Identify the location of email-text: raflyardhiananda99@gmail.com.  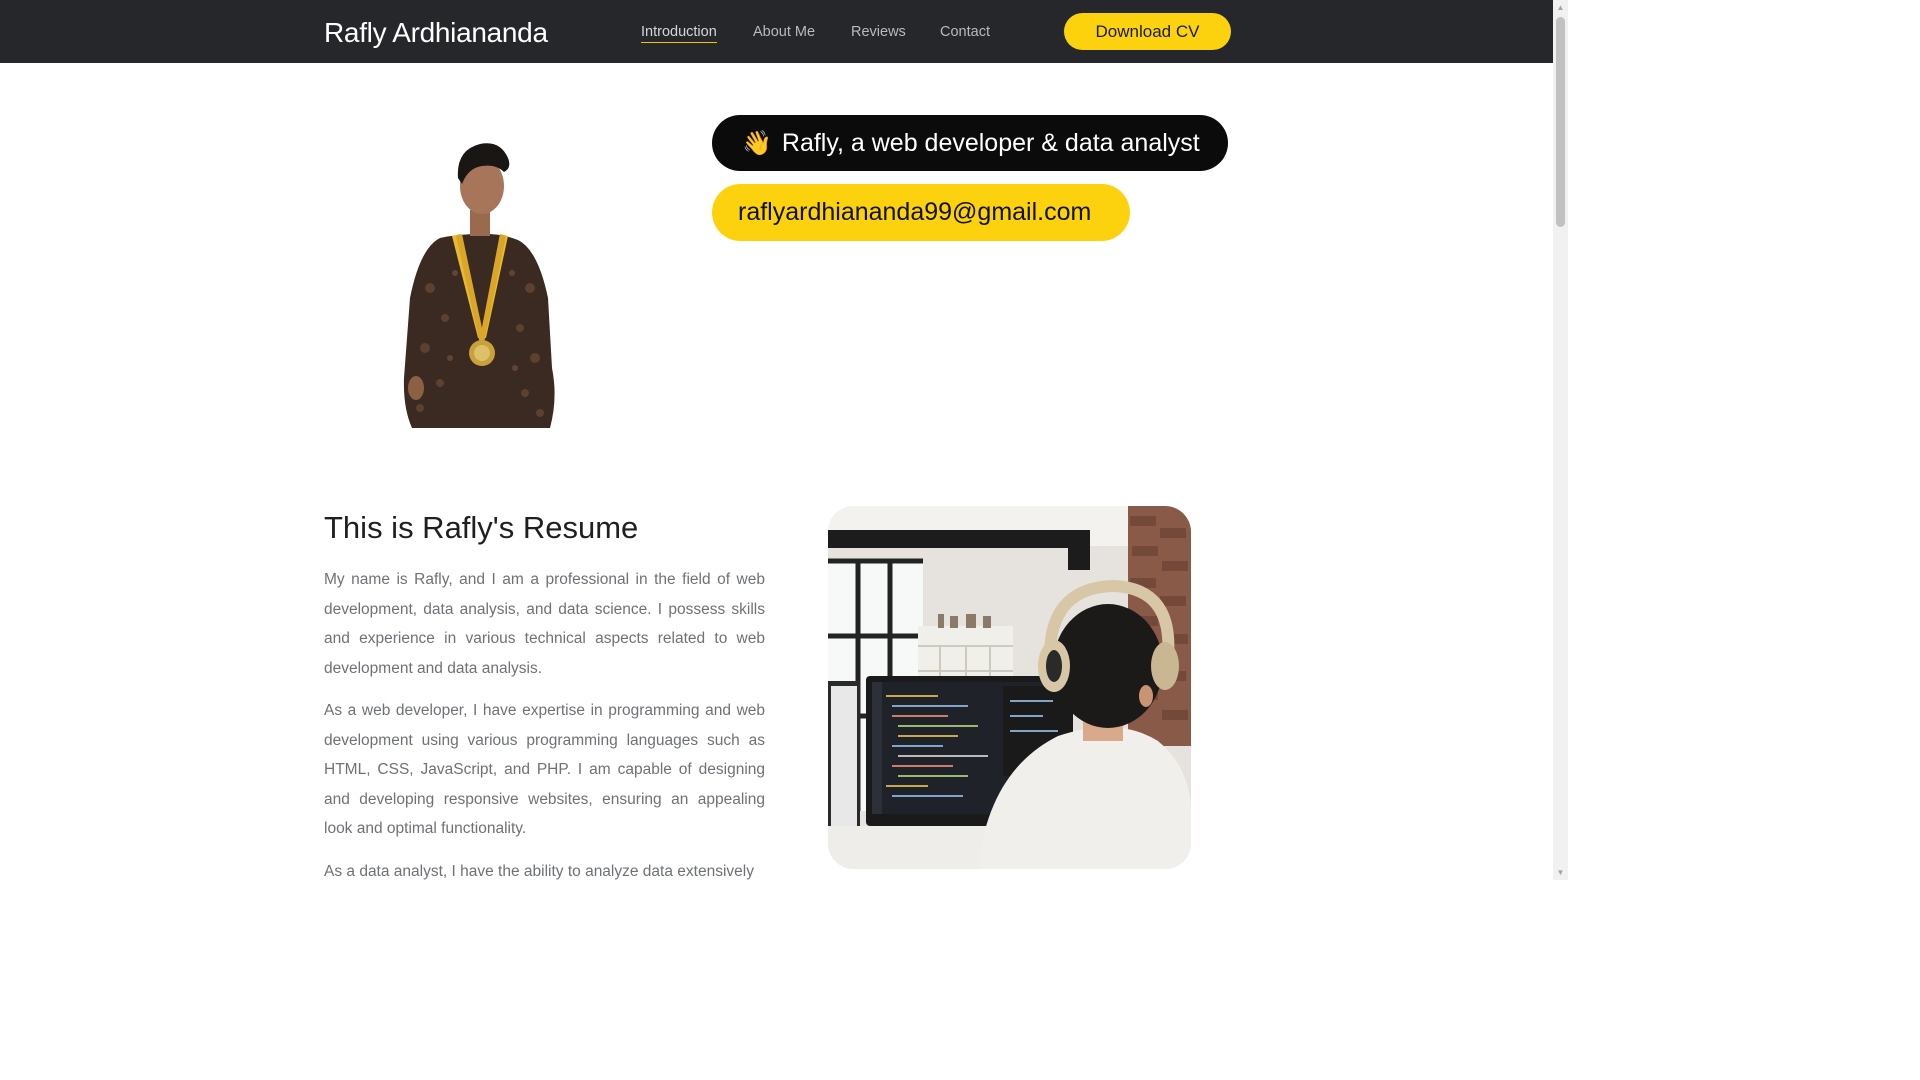
(915, 212).